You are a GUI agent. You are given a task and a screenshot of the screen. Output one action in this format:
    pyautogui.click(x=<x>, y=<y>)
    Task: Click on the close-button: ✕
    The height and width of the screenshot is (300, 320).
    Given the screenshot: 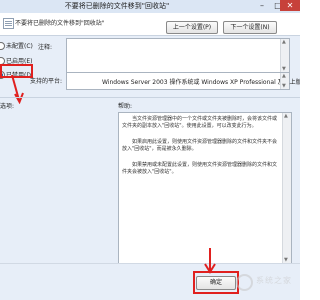 What is the action you would take?
    pyautogui.click(x=290, y=5)
    